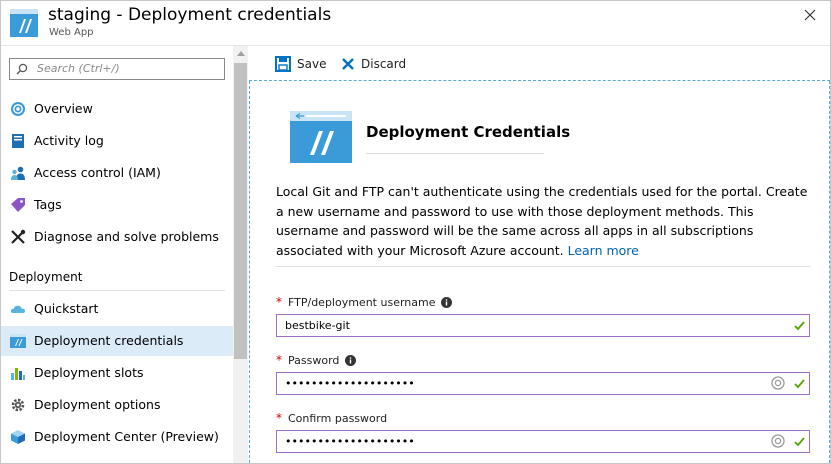 The image size is (831, 464). I want to click on learn-more-link: Learn more, so click(603, 250).